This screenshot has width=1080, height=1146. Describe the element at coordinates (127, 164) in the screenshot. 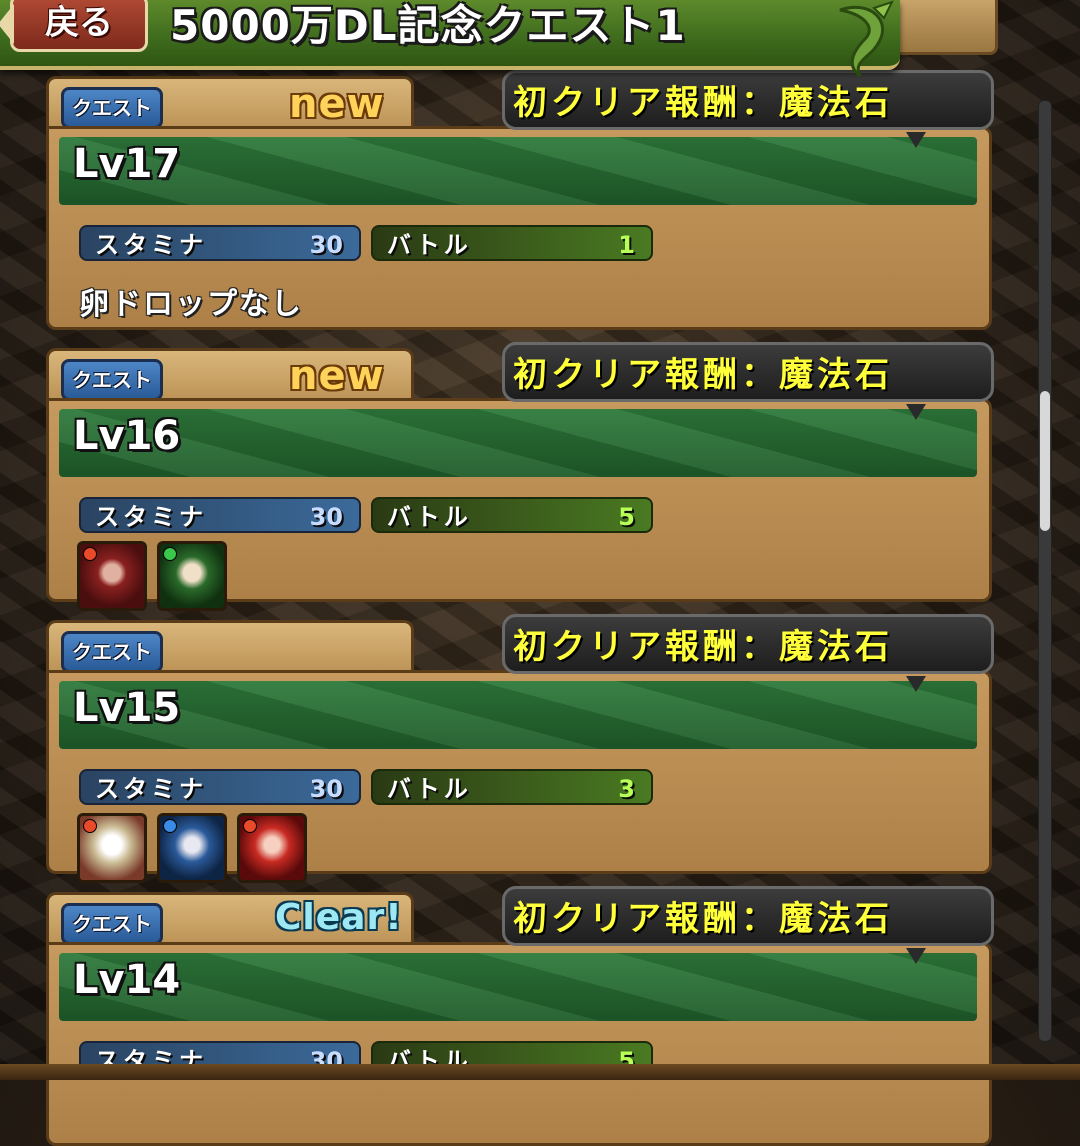

I see `quest-level: Lv17` at that location.